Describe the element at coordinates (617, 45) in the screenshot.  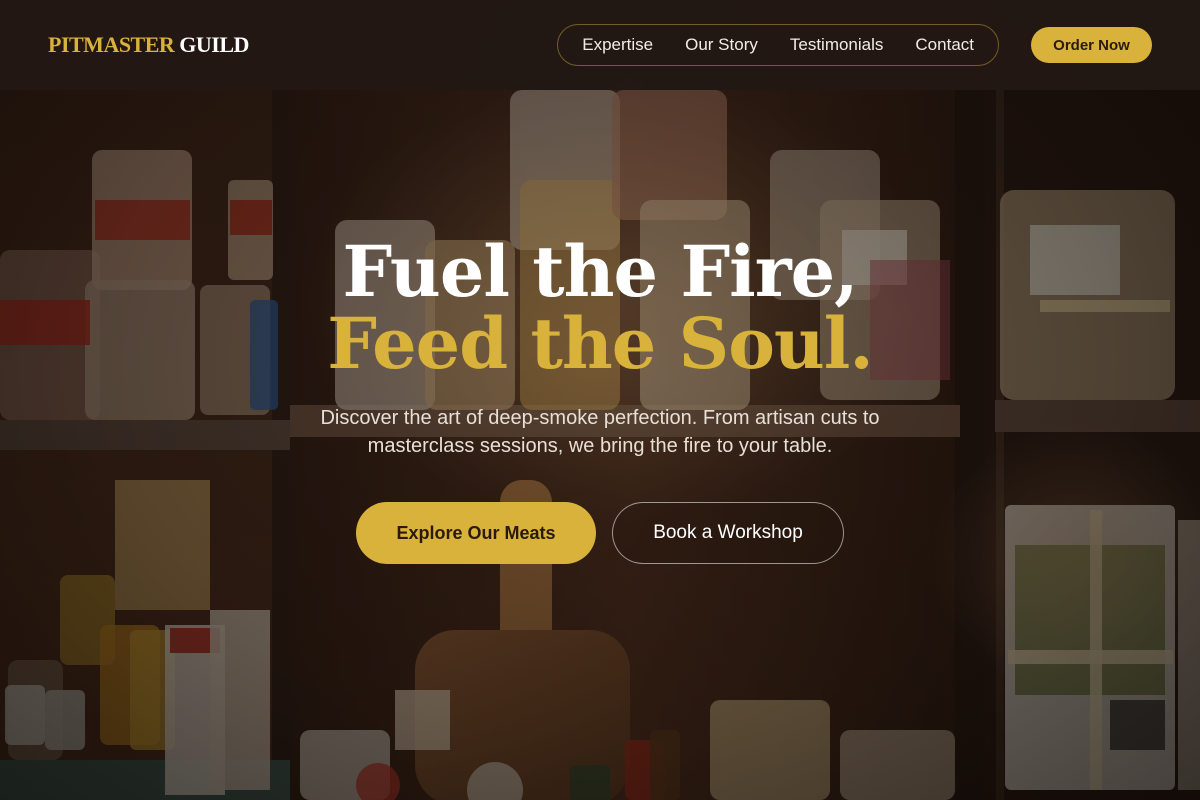
I see `nav-link-expertise: Expertise` at that location.